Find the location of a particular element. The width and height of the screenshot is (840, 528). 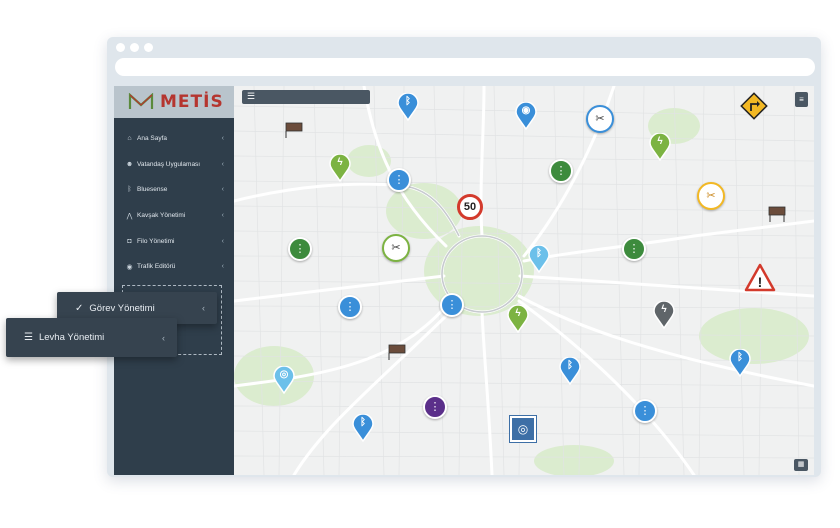

camera-marker: ◎ is located at coordinates (523, 429).